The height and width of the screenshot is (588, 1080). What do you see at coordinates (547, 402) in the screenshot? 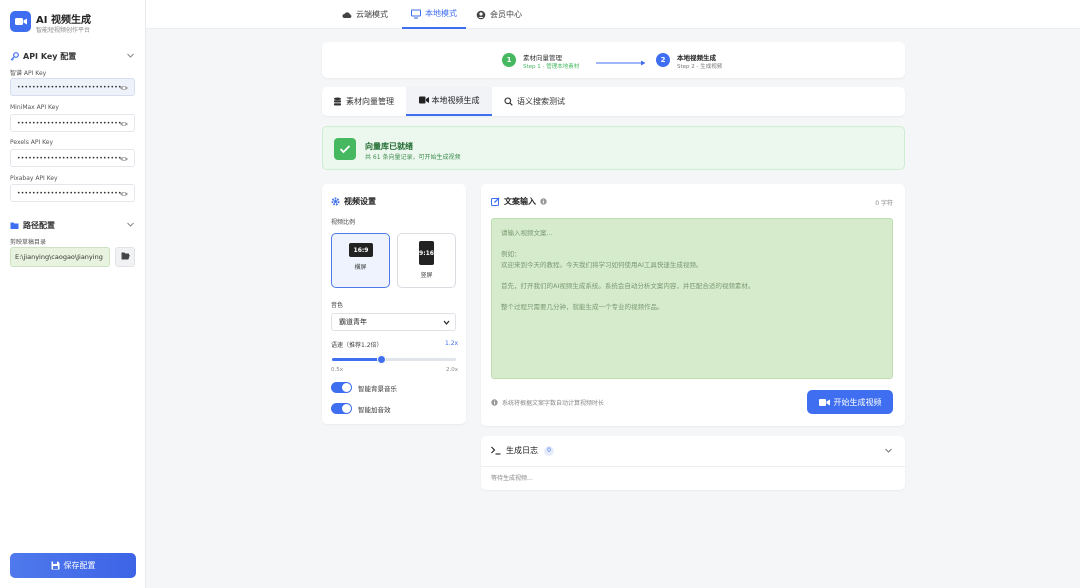
I see `duration-hint: 系统将根据文案字数自动计算视频时长` at bounding box center [547, 402].